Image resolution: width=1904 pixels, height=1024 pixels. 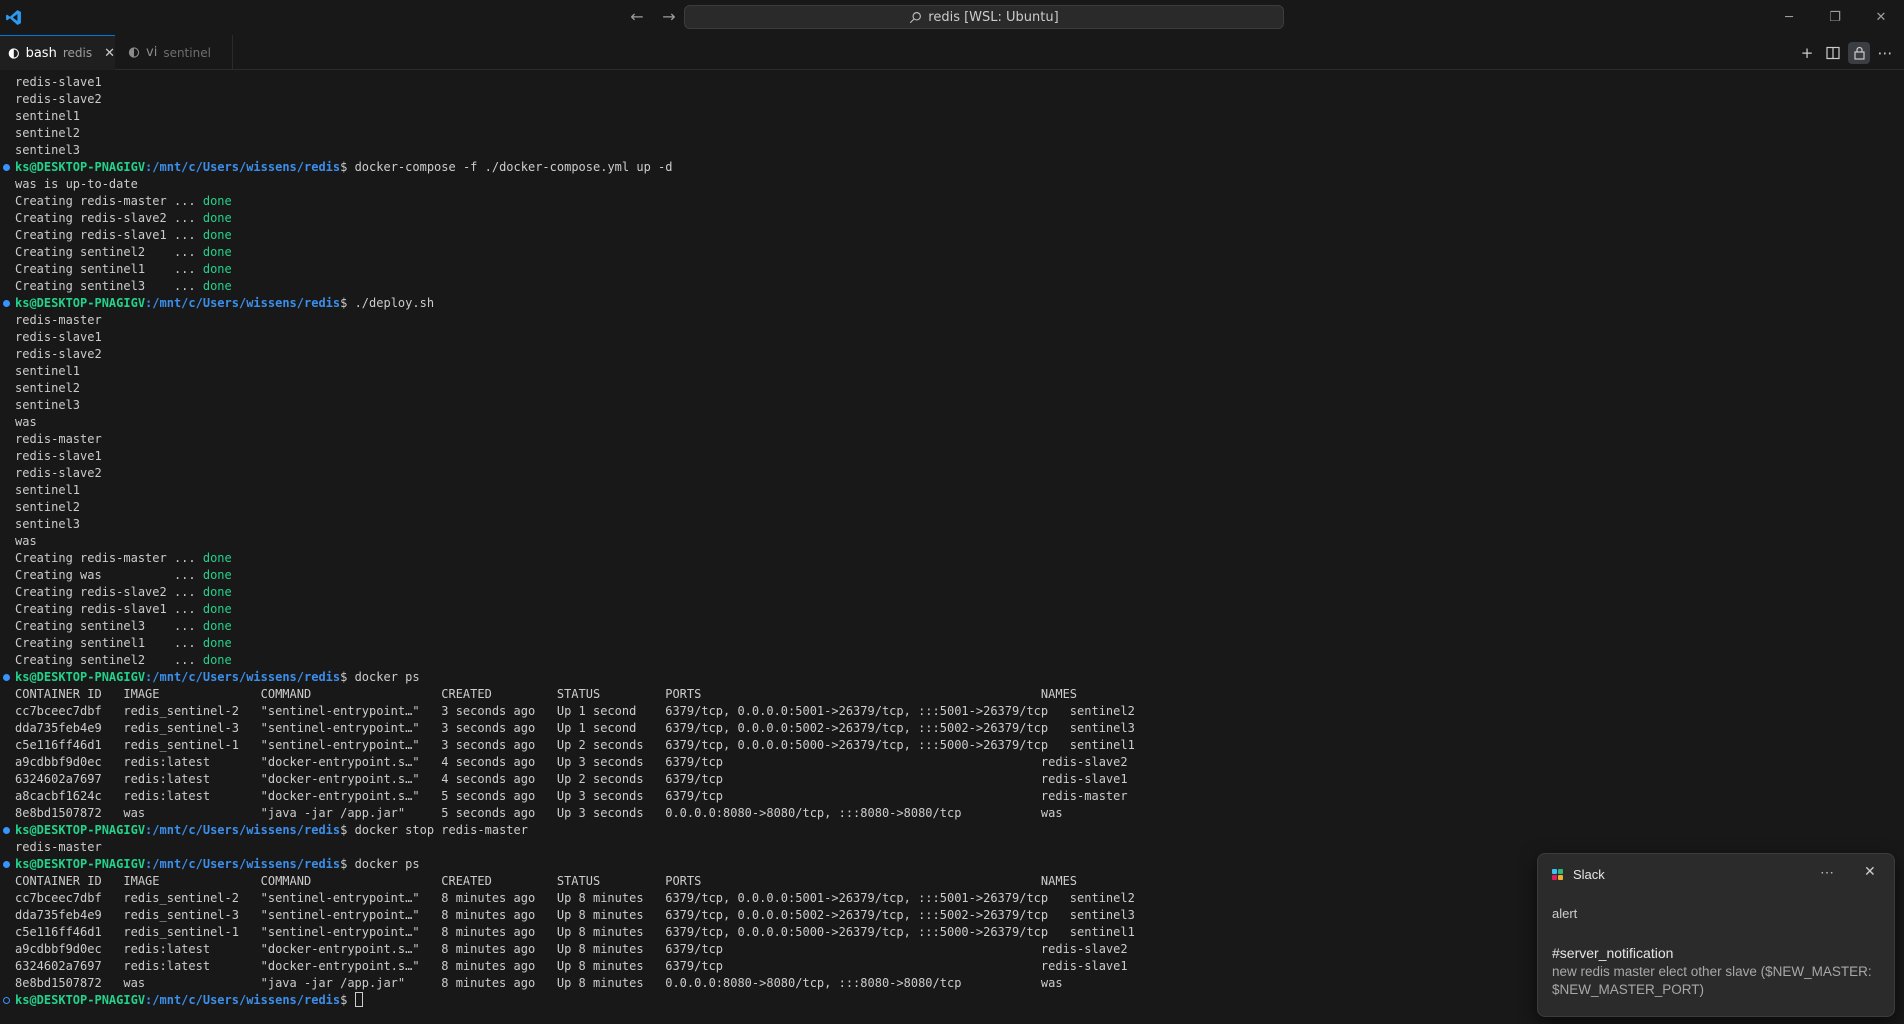 What do you see at coordinates (57, 52) in the screenshot?
I see `tab-bash-redis: bash redis ✕` at bounding box center [57, 52].